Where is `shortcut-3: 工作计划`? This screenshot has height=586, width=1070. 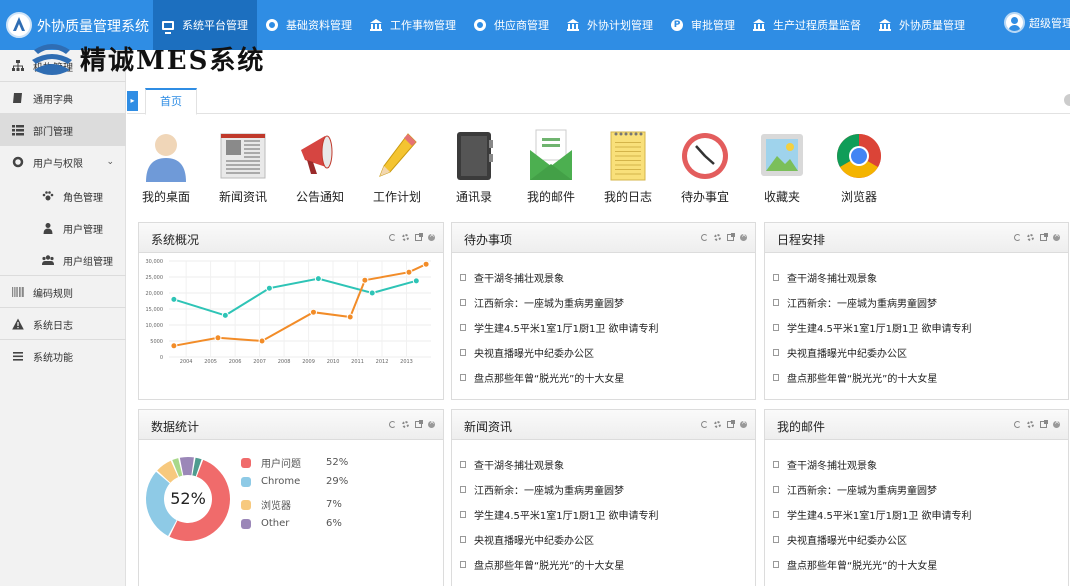 shortcut-3: 工作计划 is located at coordinates (397, 166).